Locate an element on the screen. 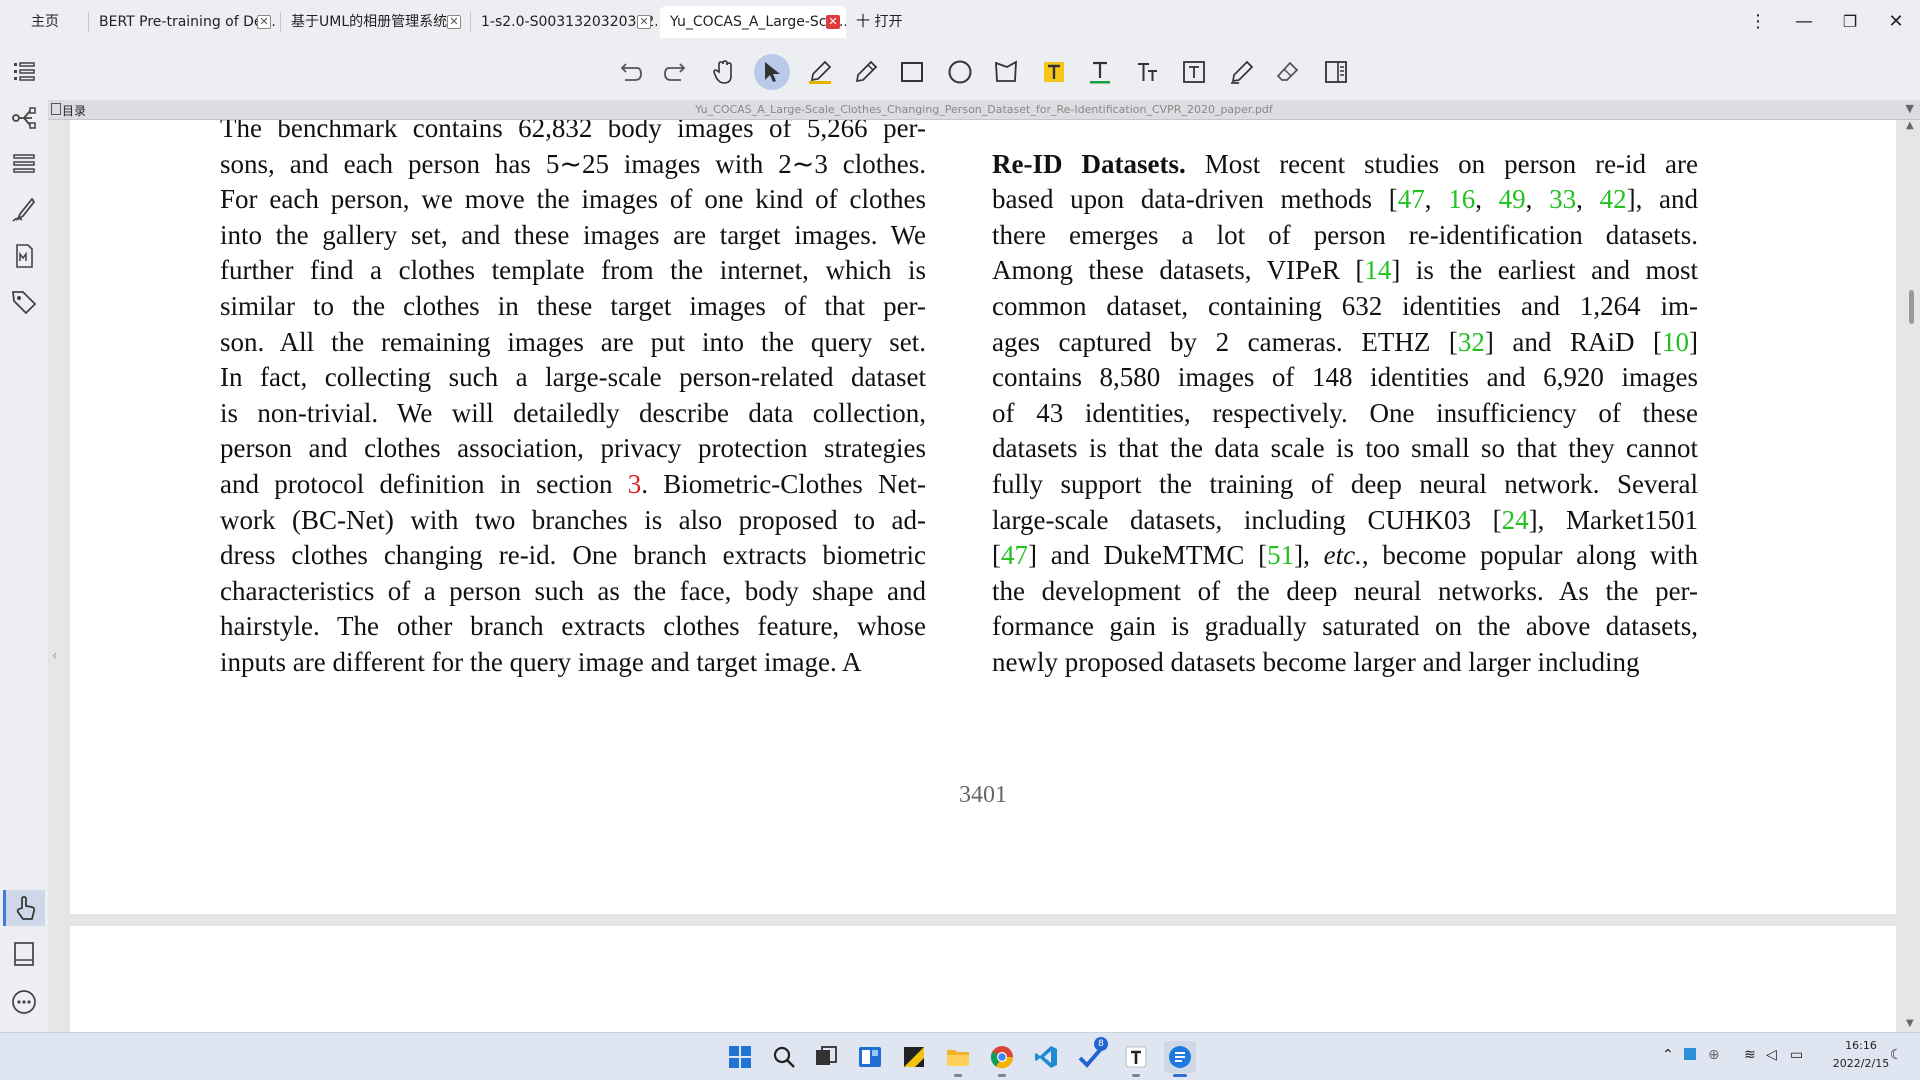  text-span: based upon data-driven methods [ is located at coordinates (1195, 199).